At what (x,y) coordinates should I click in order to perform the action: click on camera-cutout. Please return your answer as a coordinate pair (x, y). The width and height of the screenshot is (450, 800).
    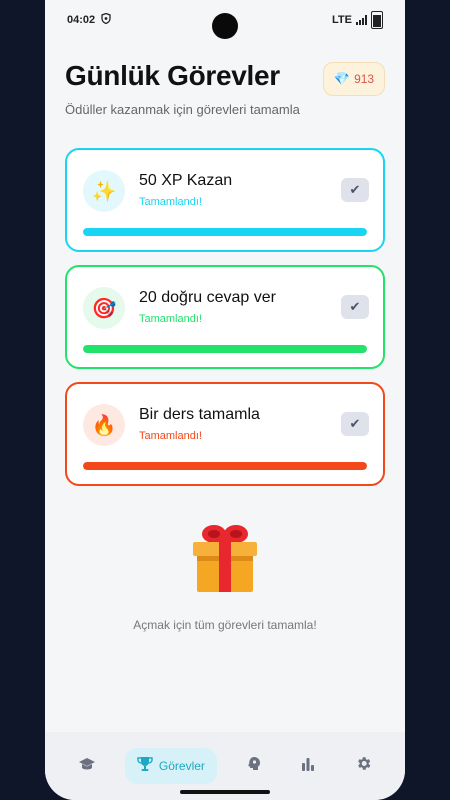
    Looking at the image, I should click on (225, 26).